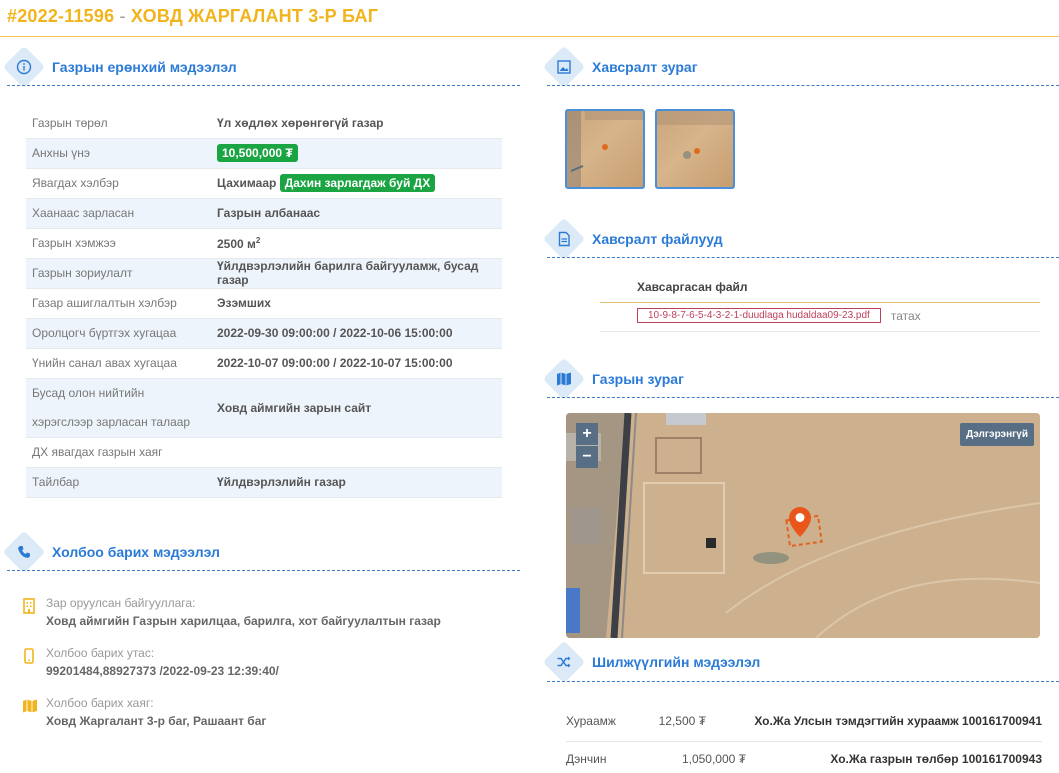  I want to click on field-value: Цахимаар, so click(247, 183).